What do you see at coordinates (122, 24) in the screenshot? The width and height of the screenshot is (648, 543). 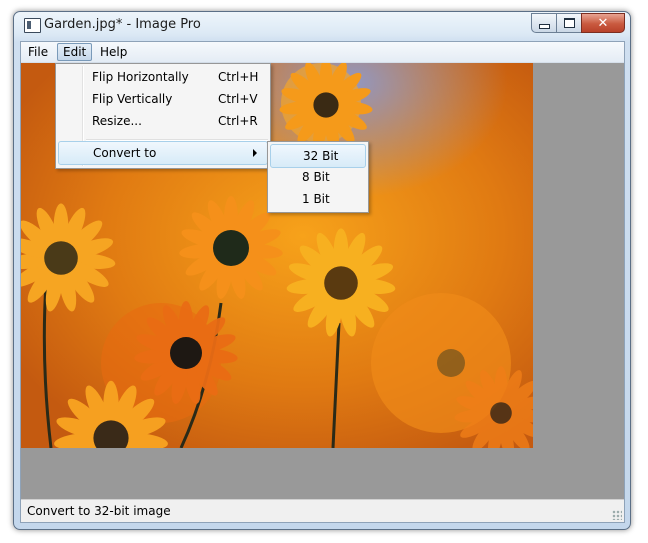 I see `window-title: Garden.jpg* - Image Pro` at bounding box center [122, 24].